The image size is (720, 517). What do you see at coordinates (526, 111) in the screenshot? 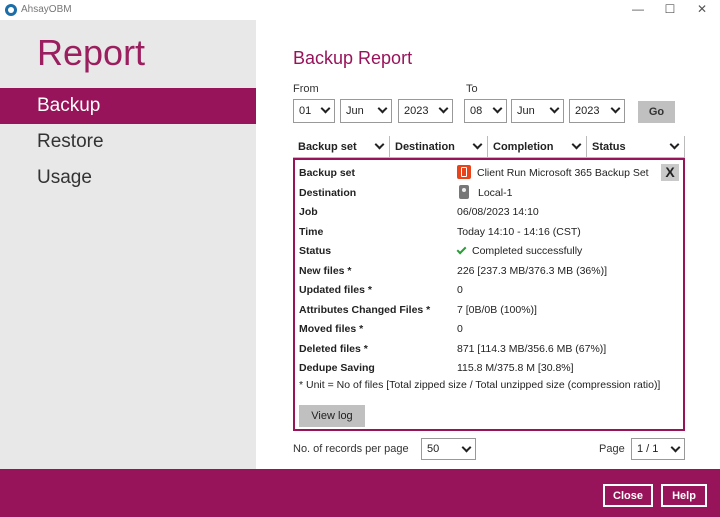
I see `to-month-value: Jun` at bounding box center [526, 111].